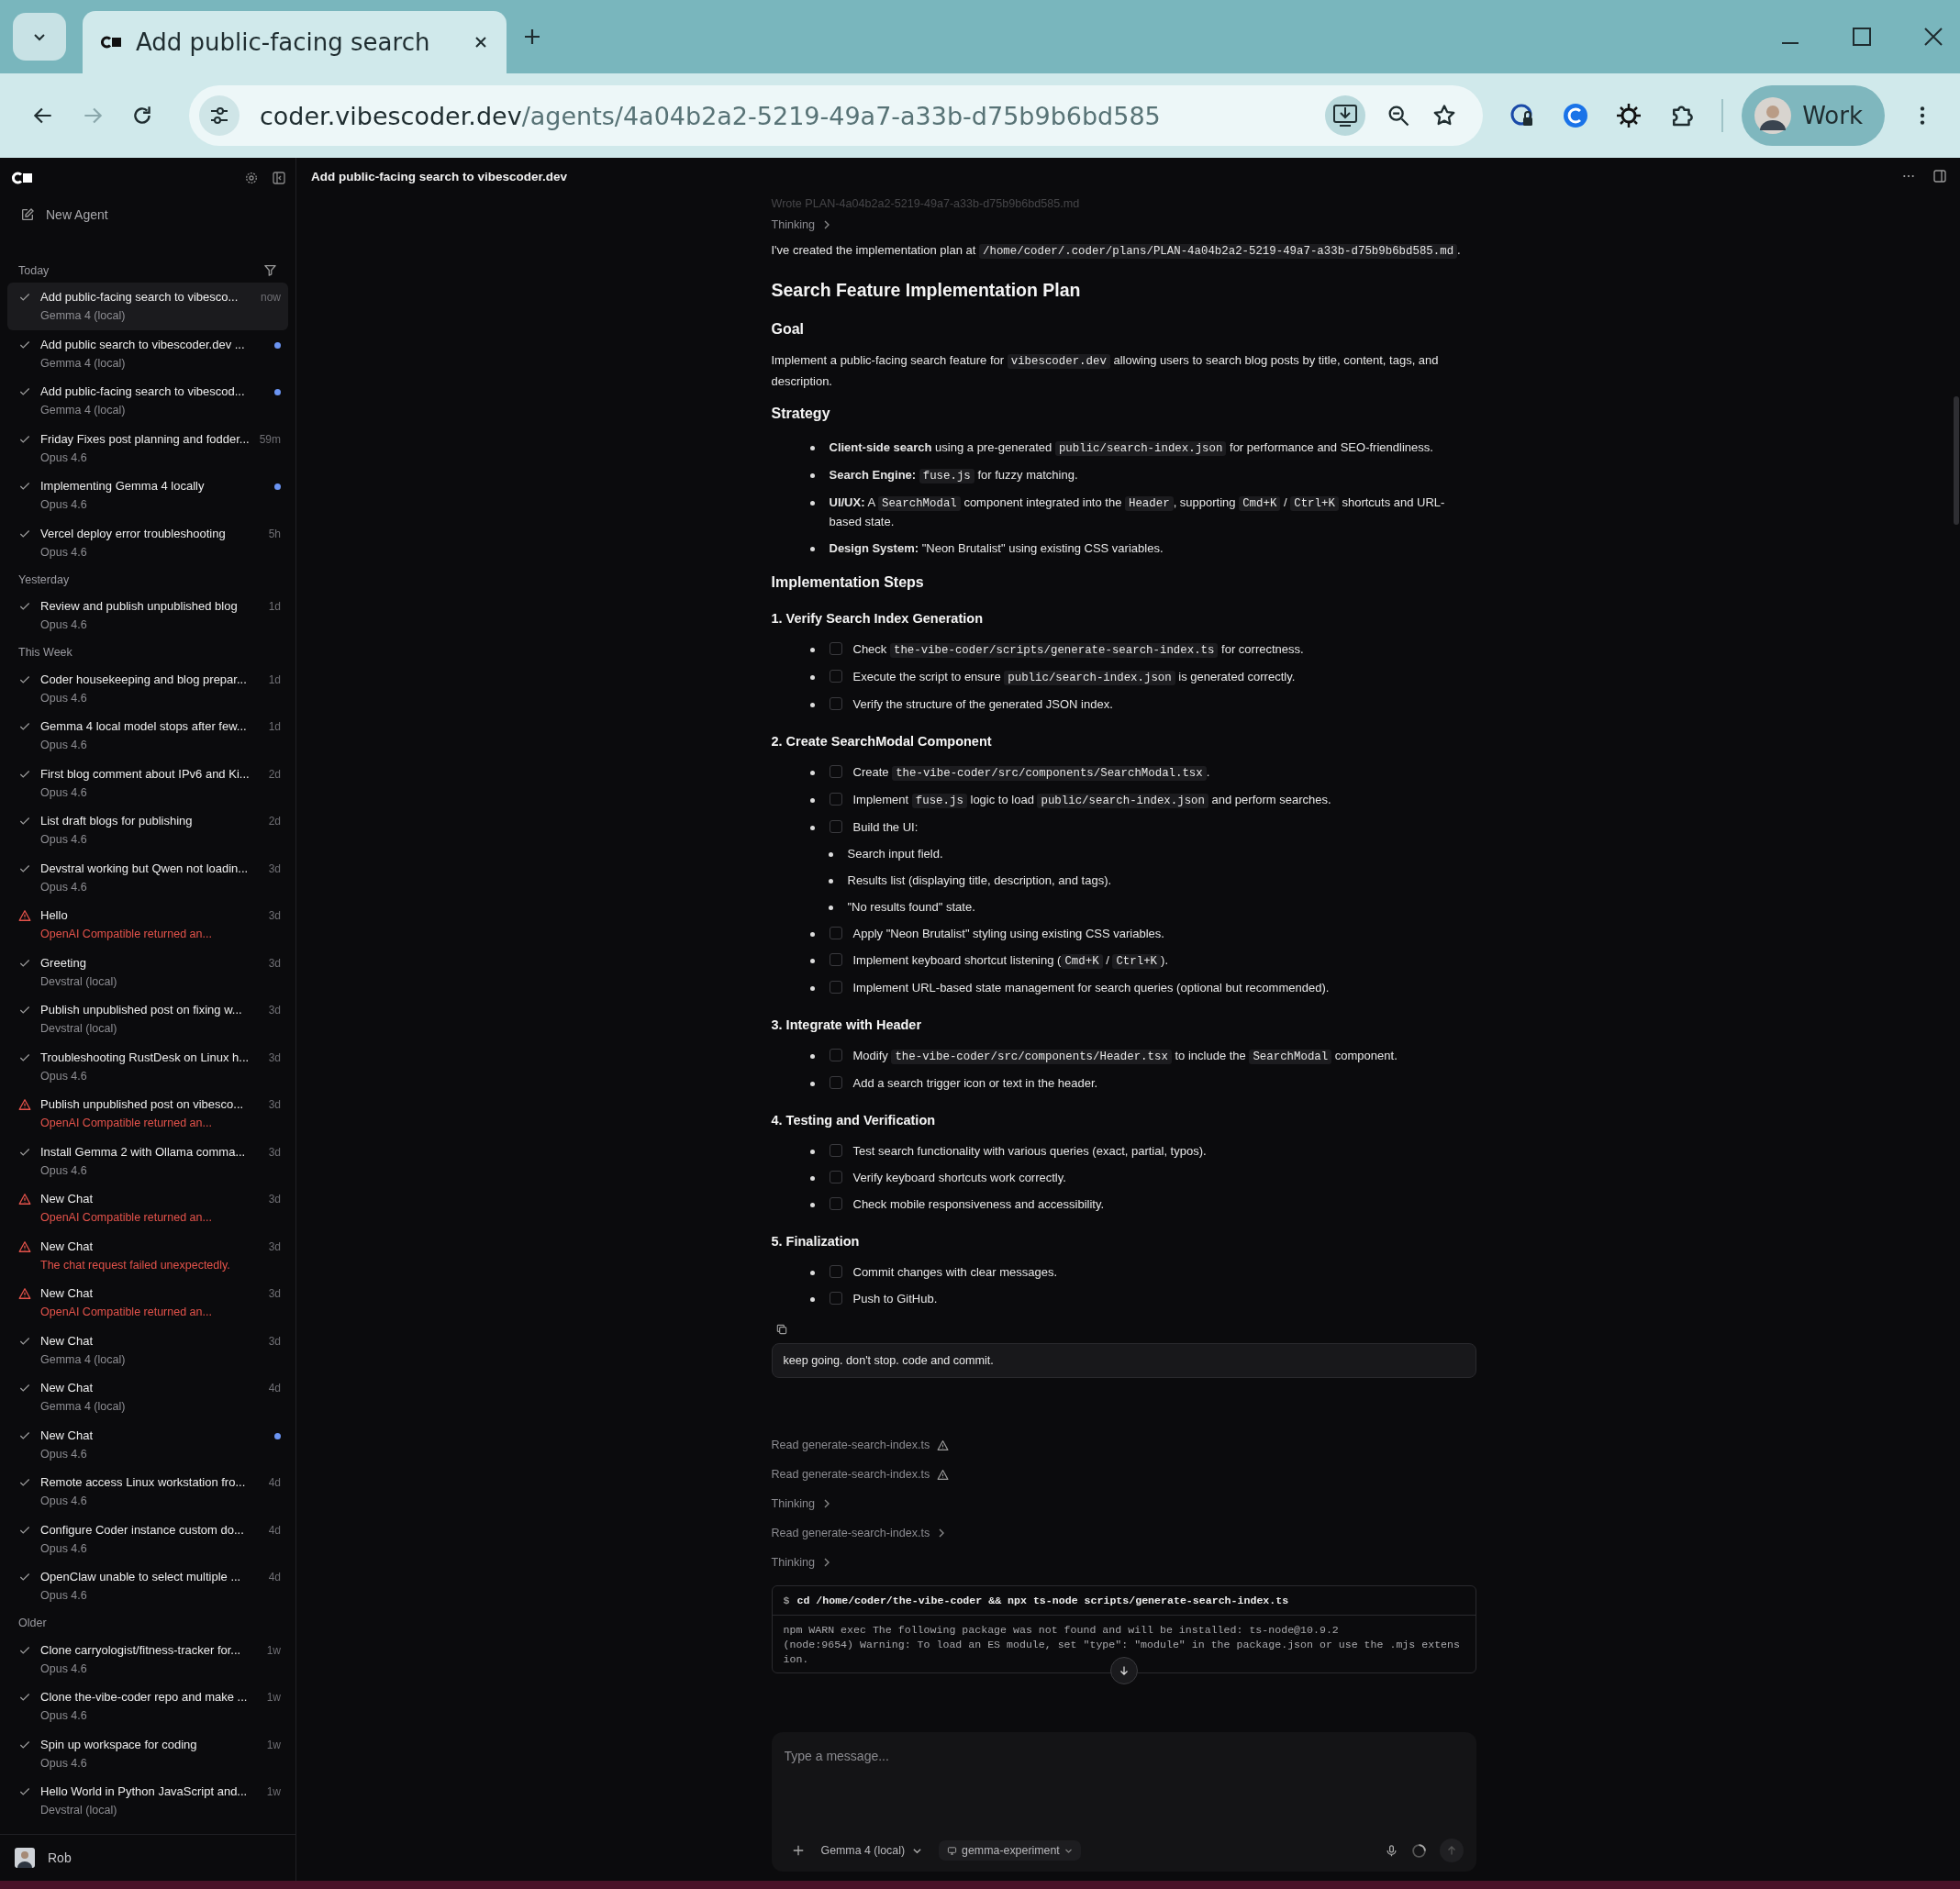  What do you see at coordinates (279, 178) in the screenshot?
I see `sidebar-toggle-icon` at bounding box center [279, 178].